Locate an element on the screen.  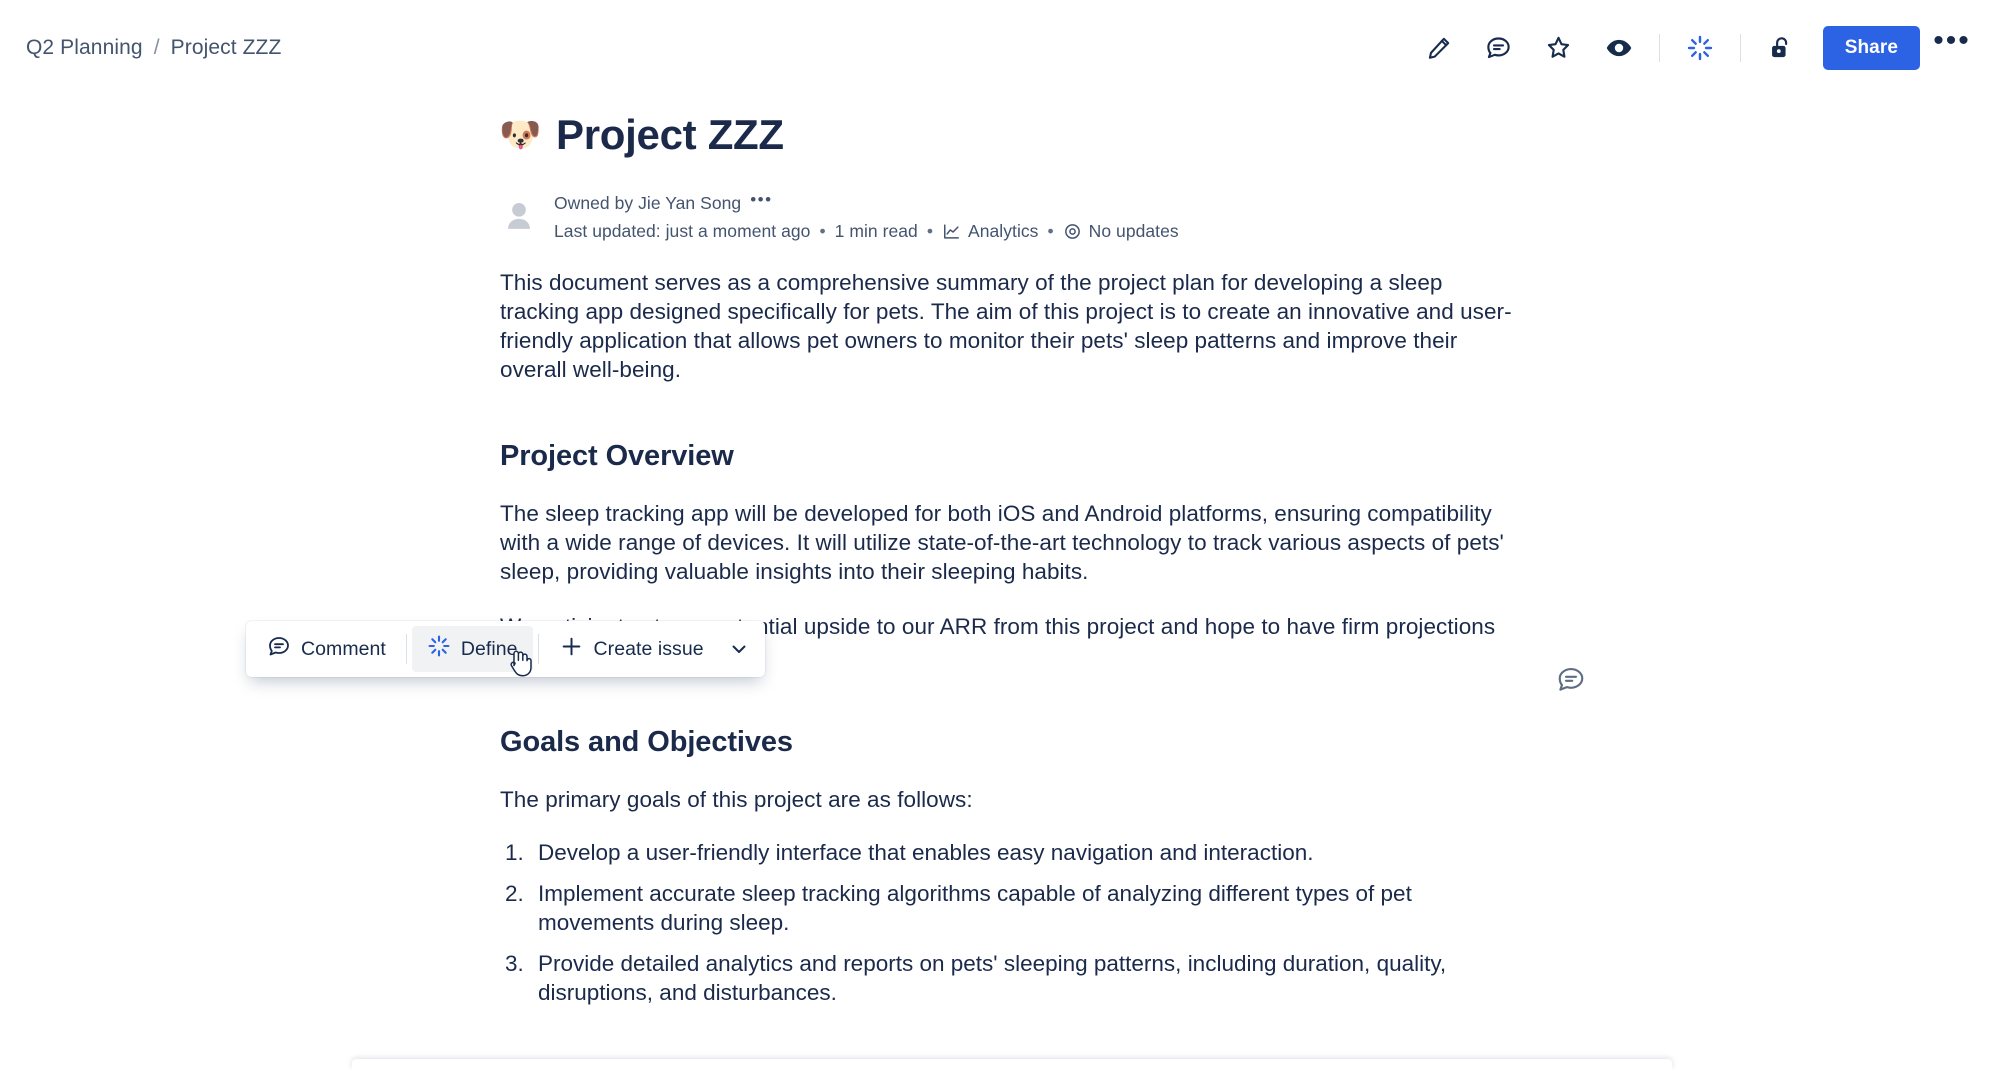
owner-text: Owned by Jie Yan Song is located at coordinates (648, 203).